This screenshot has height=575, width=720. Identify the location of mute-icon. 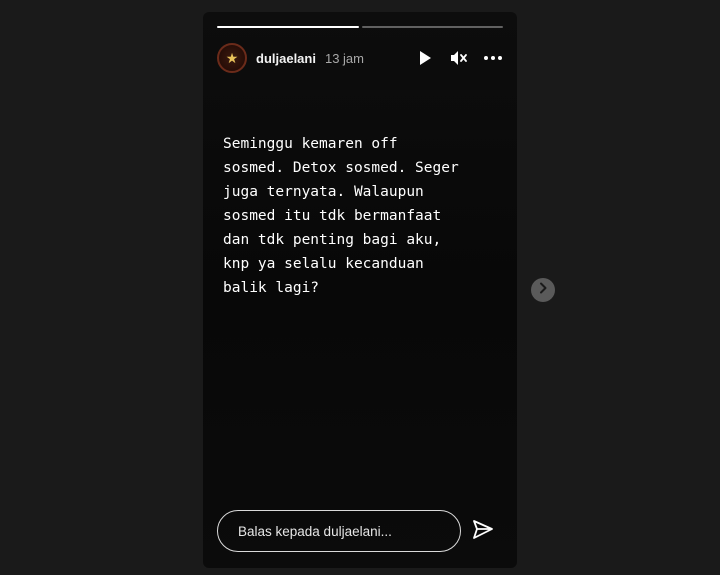
(459, 58).